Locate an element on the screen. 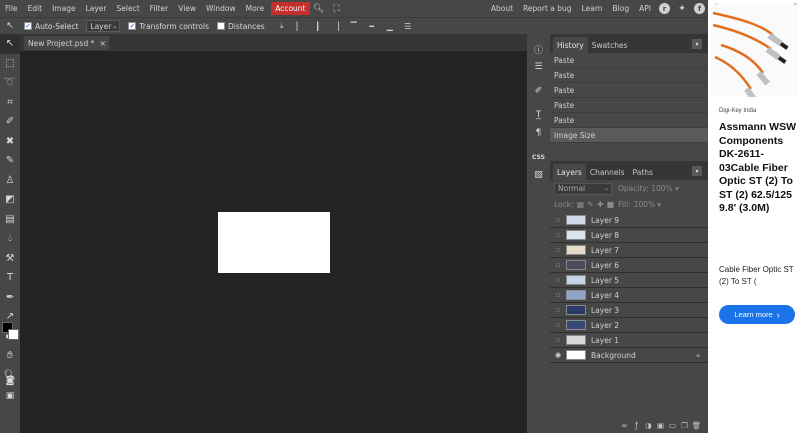 Image resolution: width=800 pixels, height=433 pixels. layer-row: ▫ Layer 3 is located at coordinates (629, 310).